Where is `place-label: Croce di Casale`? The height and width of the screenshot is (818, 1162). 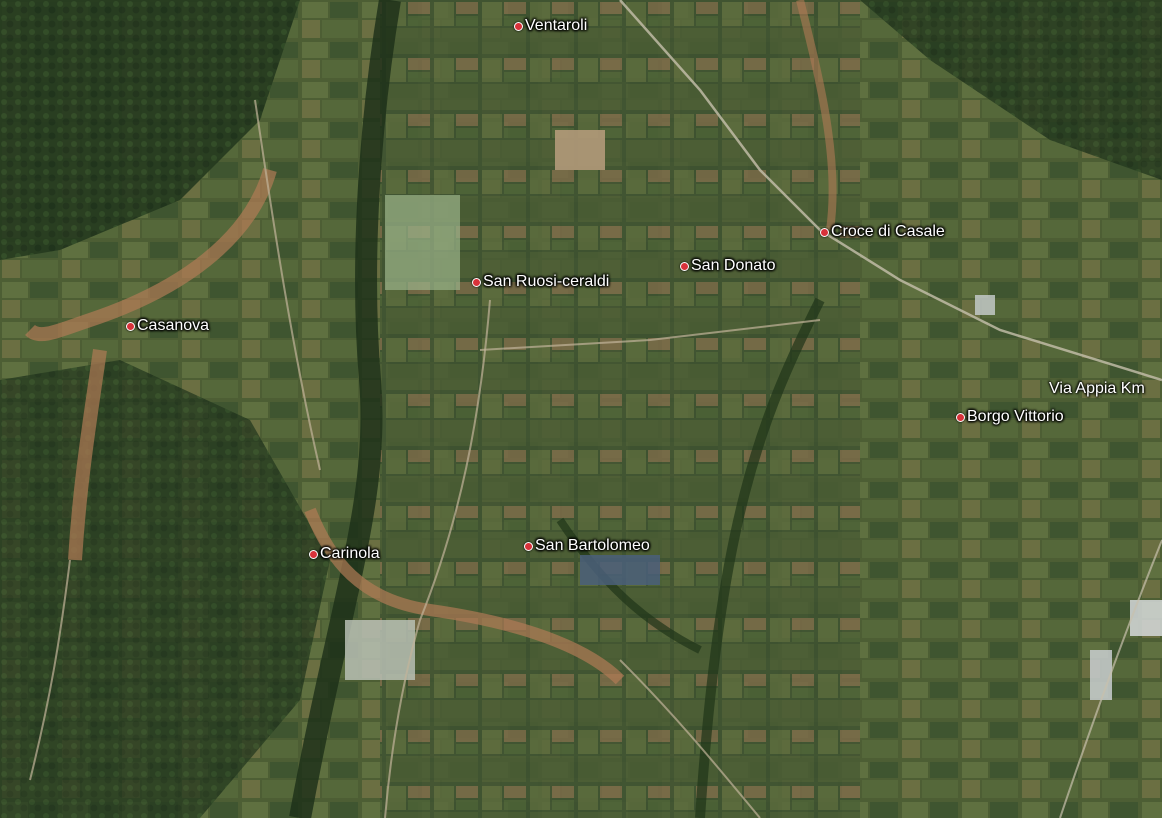
place-label: Croce di Casale is located at coordinates (888, 231).